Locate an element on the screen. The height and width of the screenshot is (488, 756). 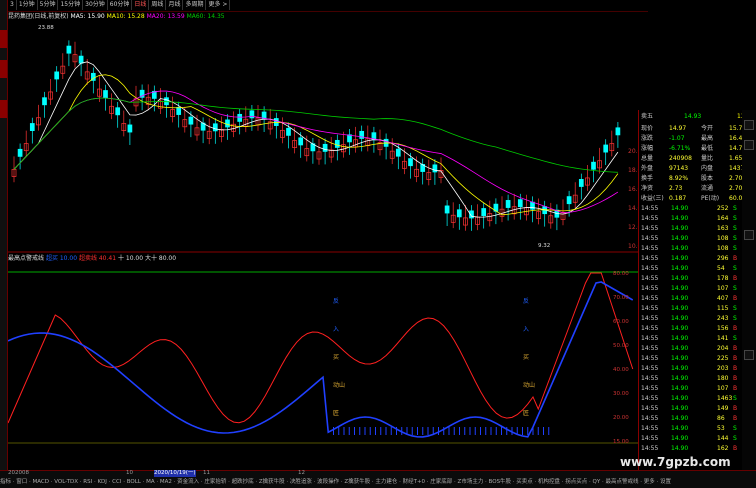
tick-row: 14:5514.90180B1 is located at coordinates (695, 378).